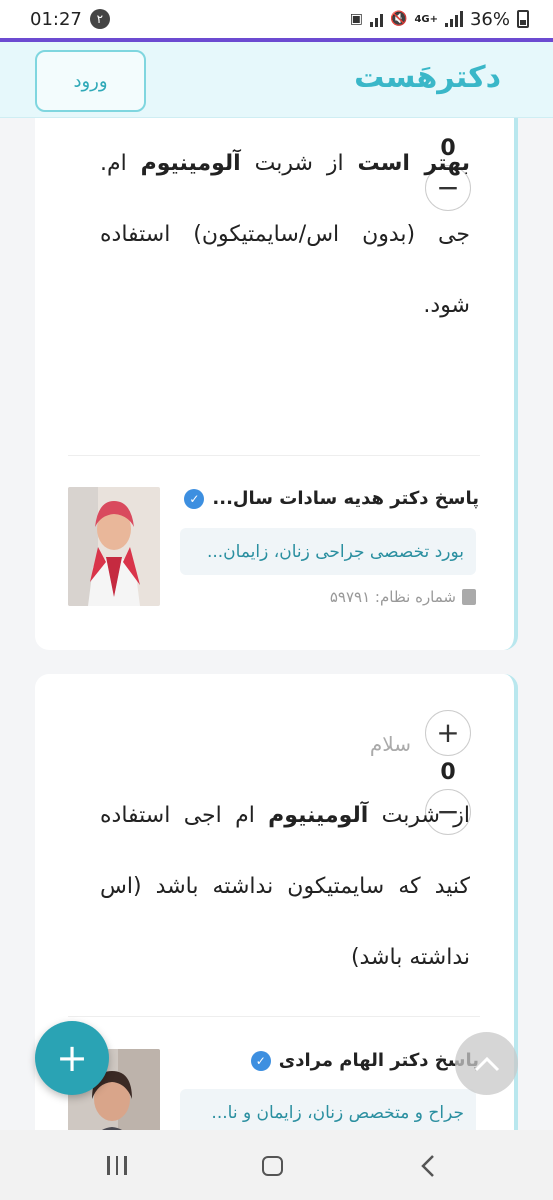 The width and height of the screenshot is (553, 1200). I want to click on recents-button, so click(117, 1165).